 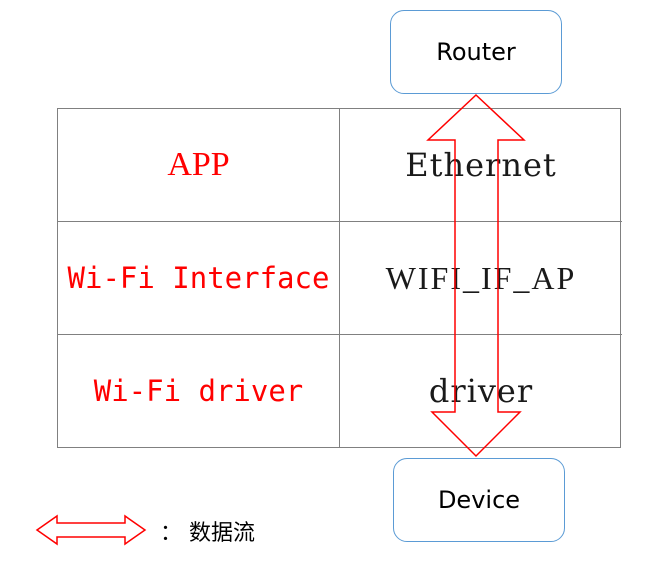 I want to click on stack-cell-ethernet: Ethernet, so click(x=481, y=165).